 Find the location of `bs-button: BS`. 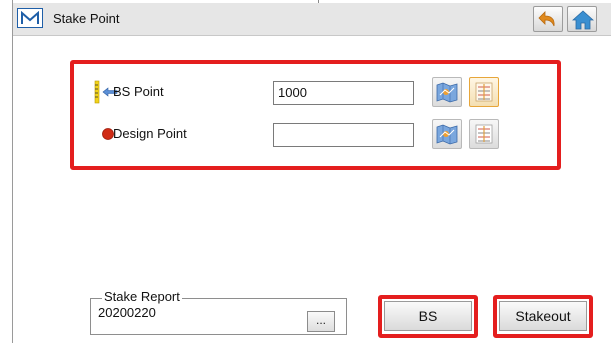

bs-button: BS is located at coordinates (428, 316).